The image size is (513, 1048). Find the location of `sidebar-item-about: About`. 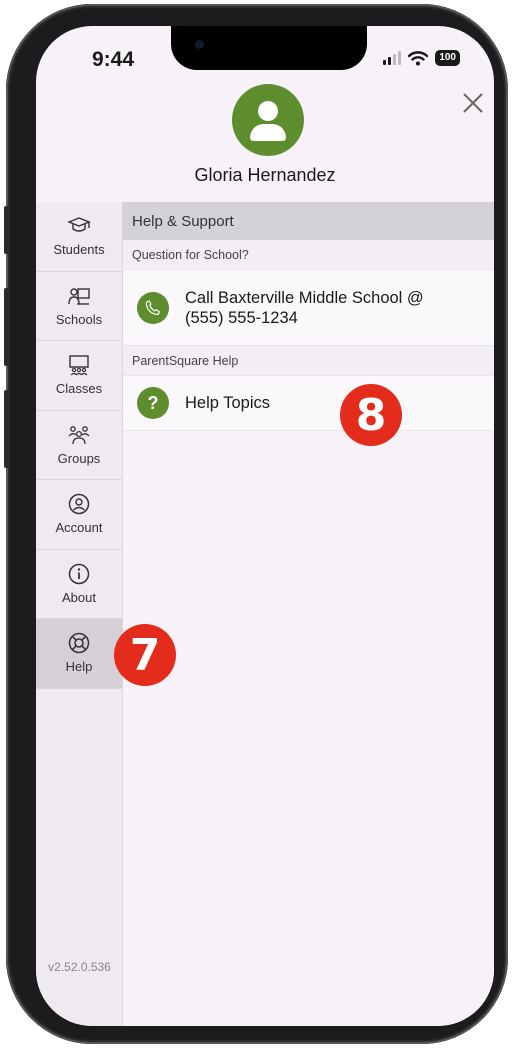

sidebar-item-about: About is located at coordinates (79, 584).